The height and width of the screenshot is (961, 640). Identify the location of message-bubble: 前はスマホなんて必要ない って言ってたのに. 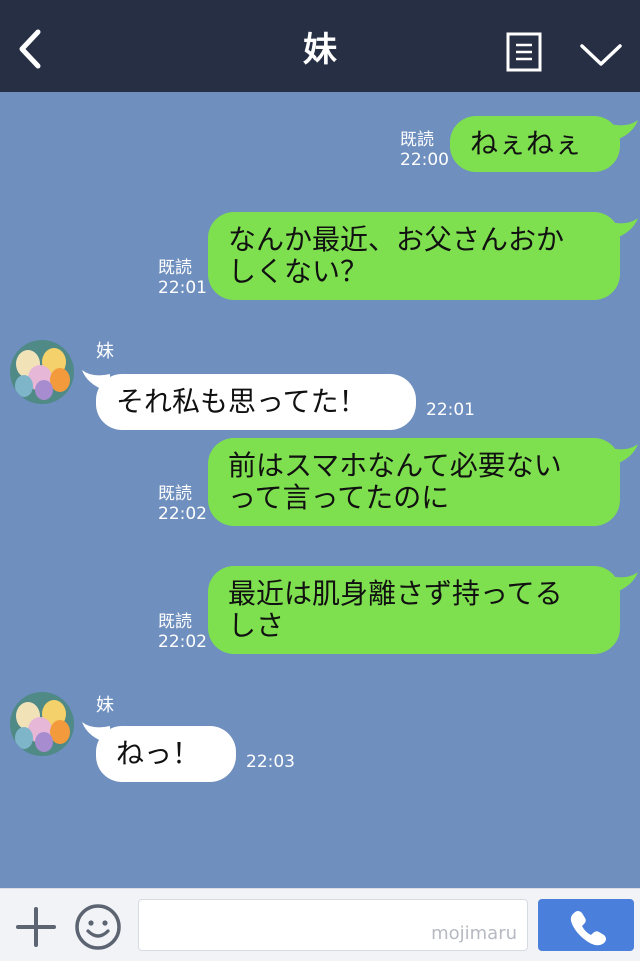
(414, 482).